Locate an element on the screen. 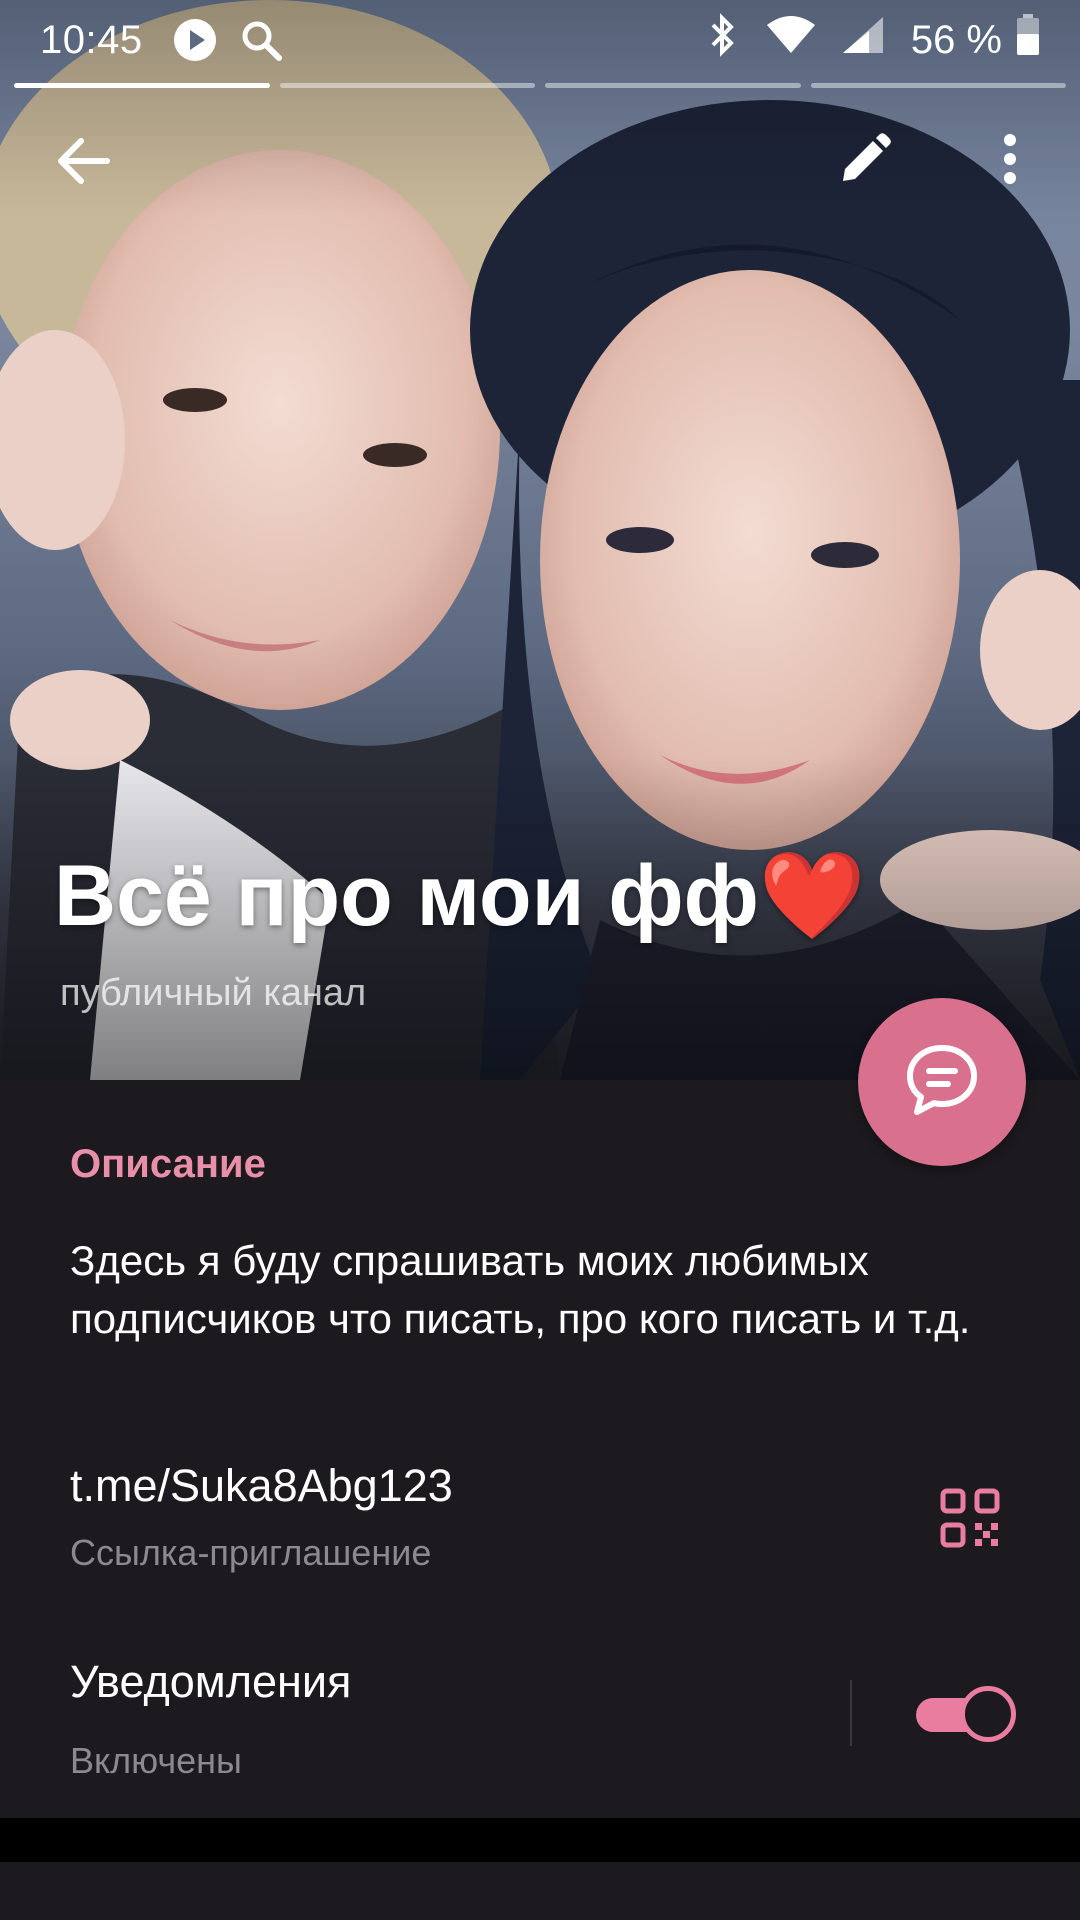  qr-code-button is located at coordinates (970, 1520).